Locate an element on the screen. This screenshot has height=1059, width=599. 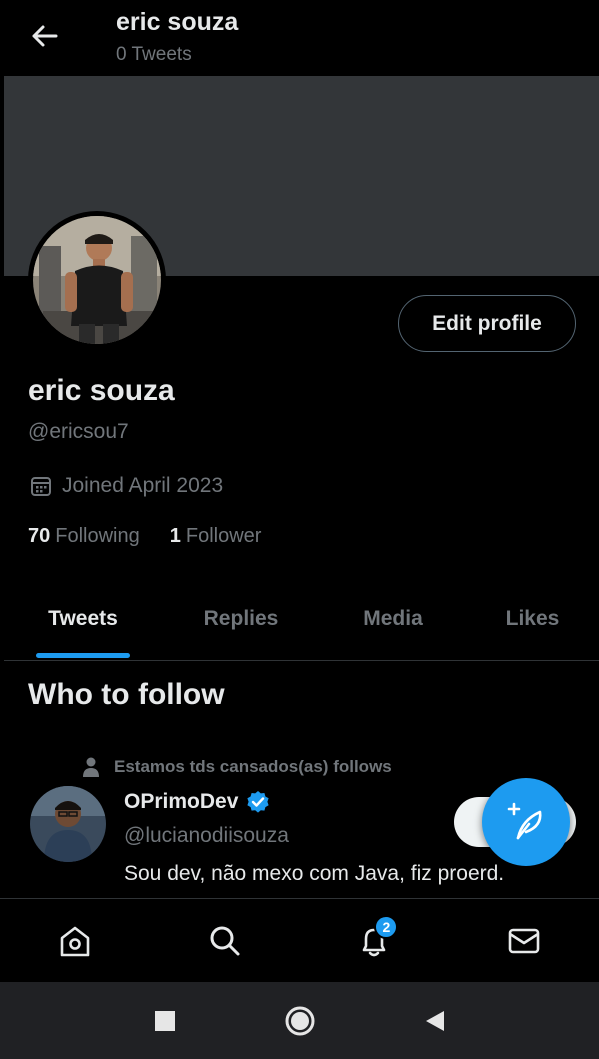
profile-tabs: Tweets Replies Media Likes is located at coordinates (301, 625).